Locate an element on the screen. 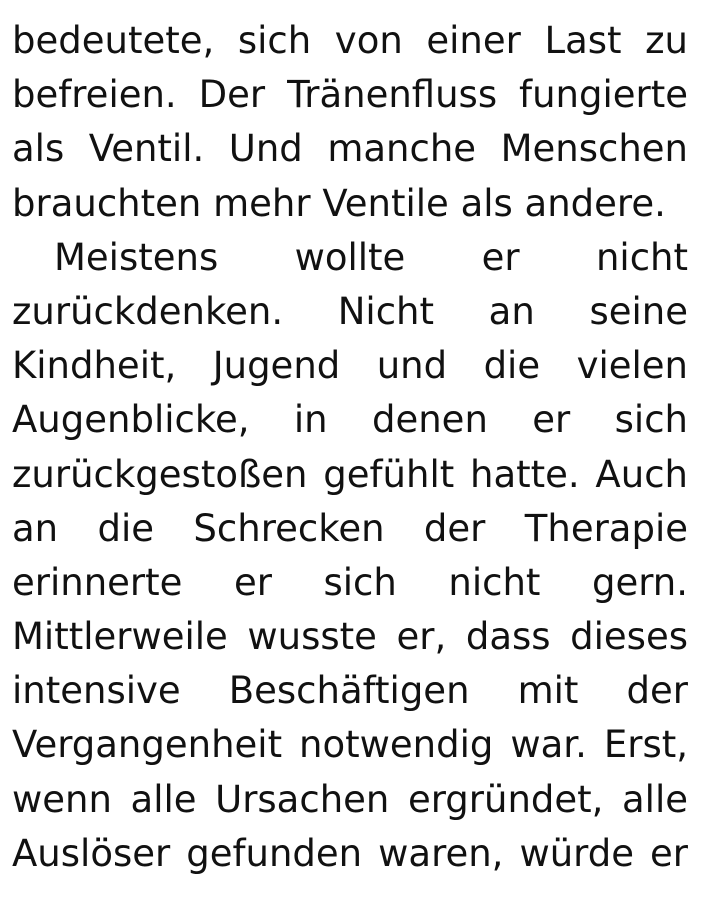 This screenshot has width=701, height=921. text-line: Meistens wollte er nicht is located at coordinates (371, 257).